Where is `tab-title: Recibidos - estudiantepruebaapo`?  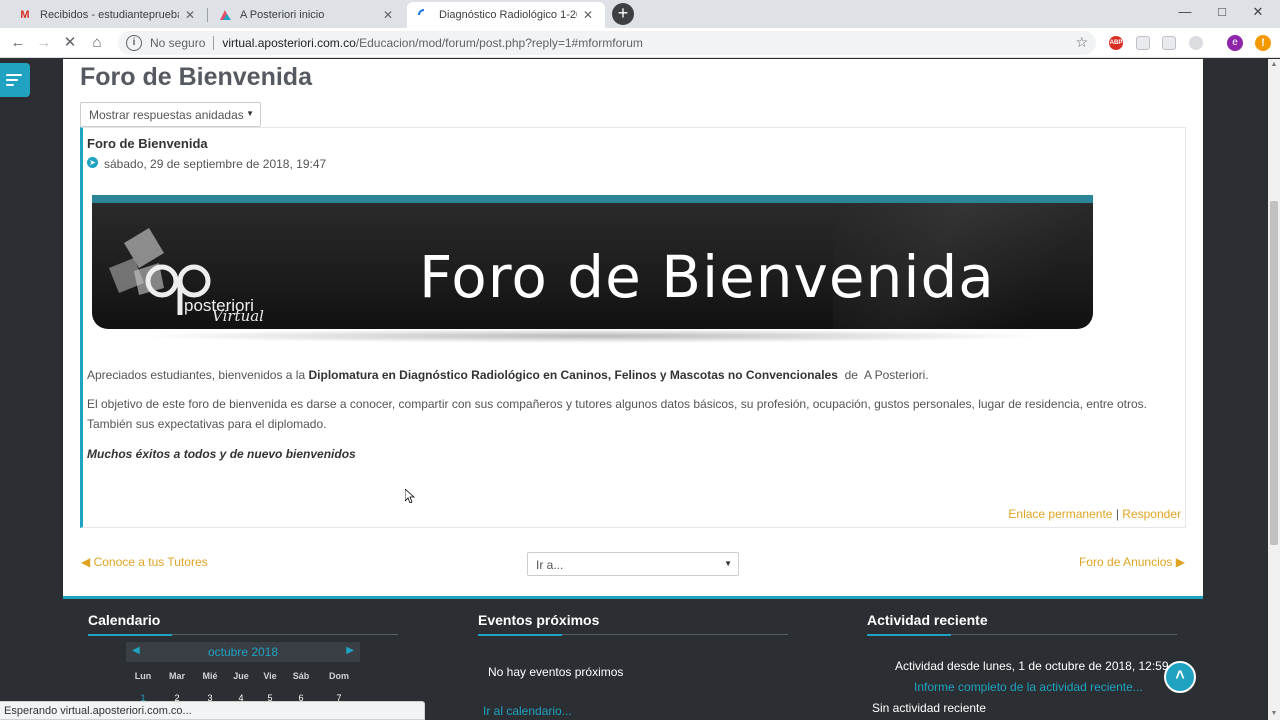
tab-title: Recibidos - estudiantepruebaapo is located at coordinates (109, 15).